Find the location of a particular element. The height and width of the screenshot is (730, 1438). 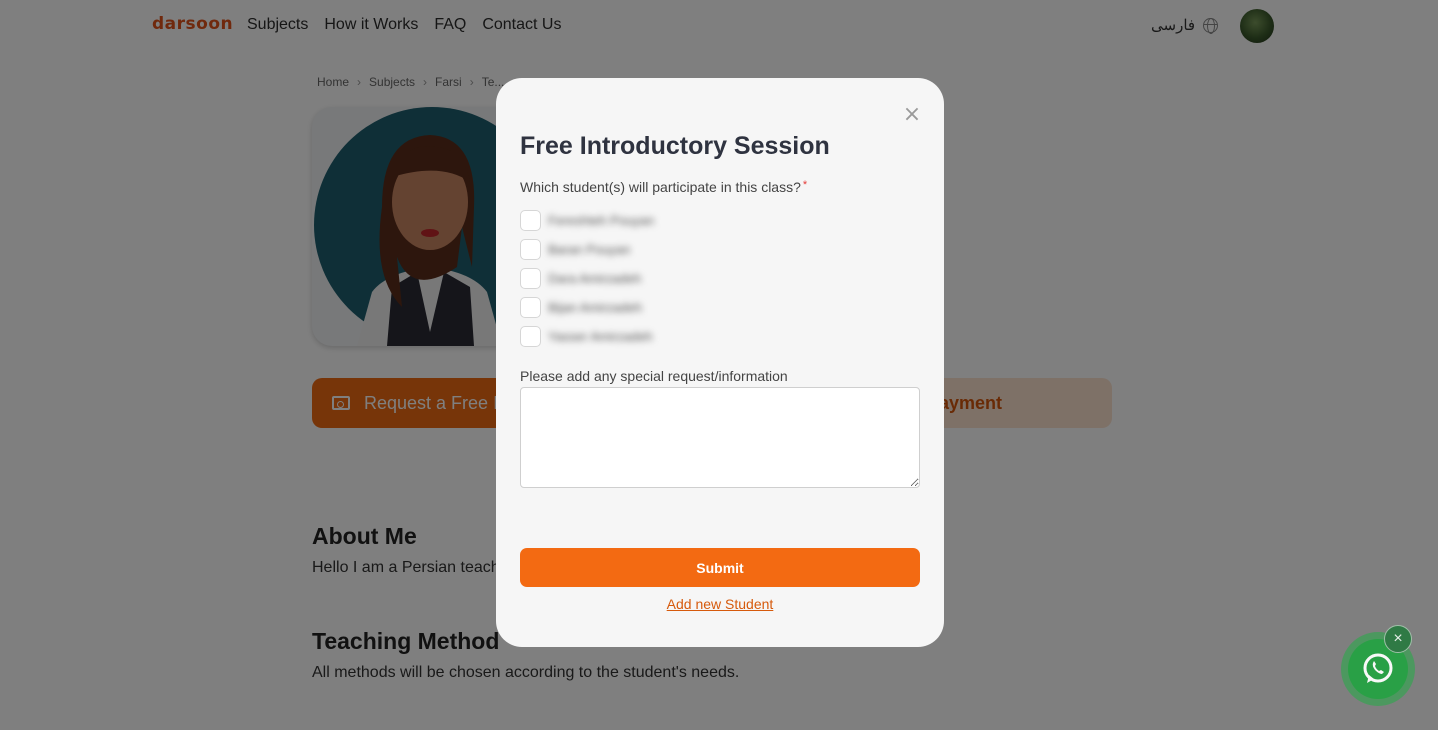

student-option: Baran Pouyan is located at coordinates (575, 249).